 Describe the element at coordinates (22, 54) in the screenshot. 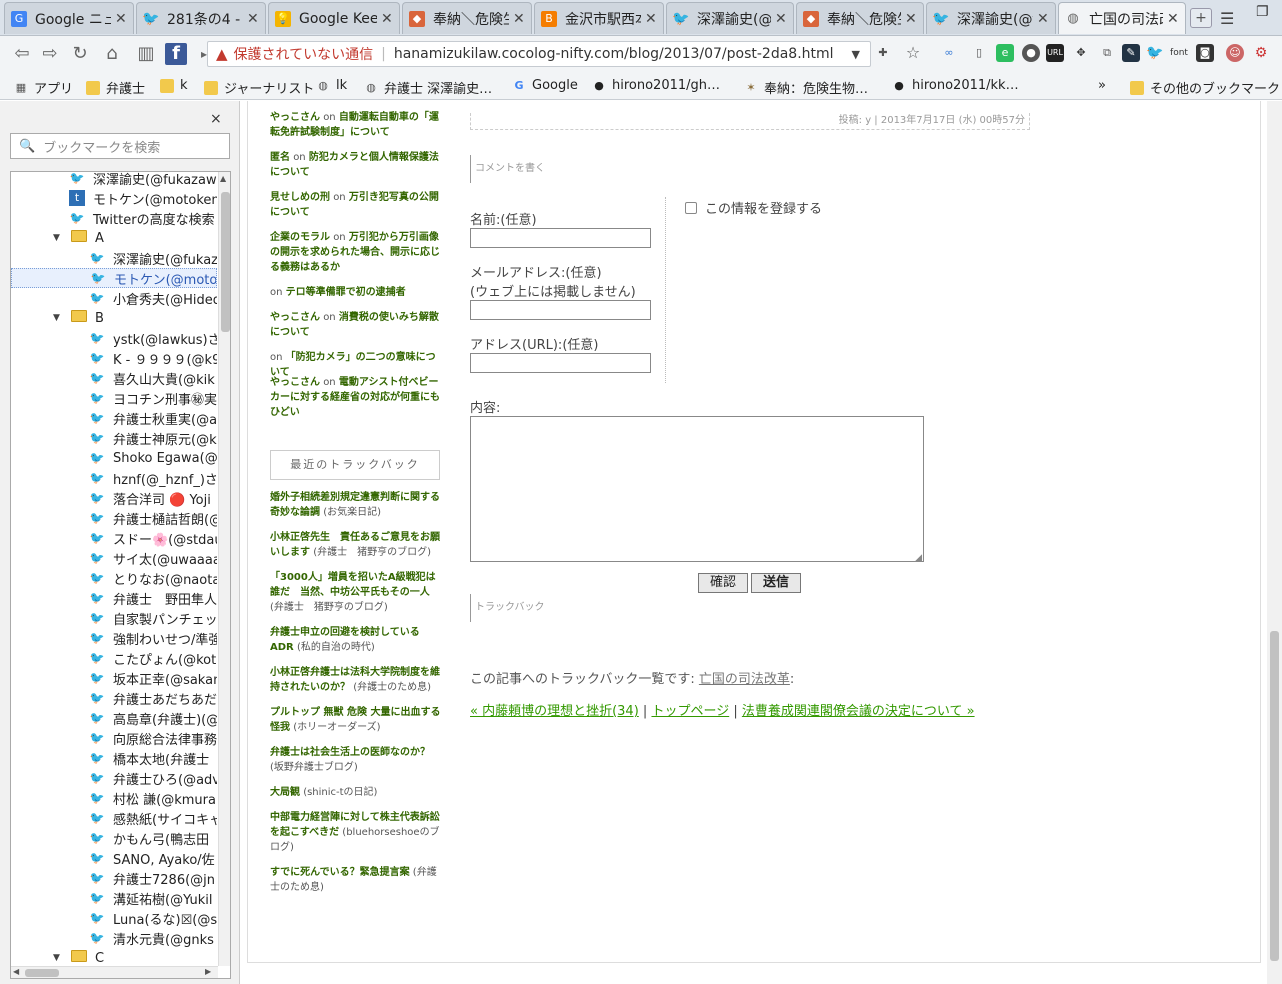

I see `back-button: ⇦` at that location.